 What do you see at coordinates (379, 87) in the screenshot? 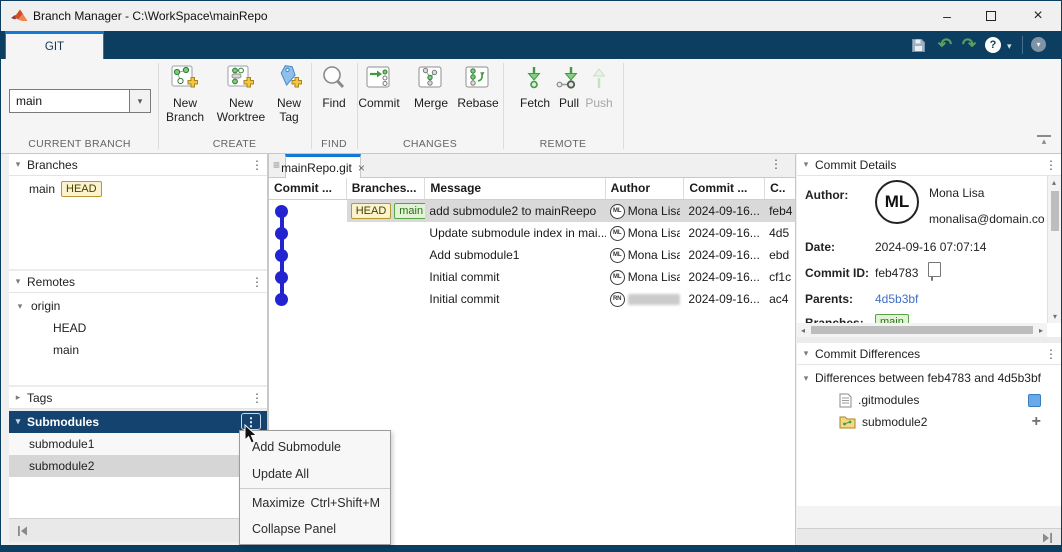
I see `commit-button: Commit` at bounding box center [379, 87].